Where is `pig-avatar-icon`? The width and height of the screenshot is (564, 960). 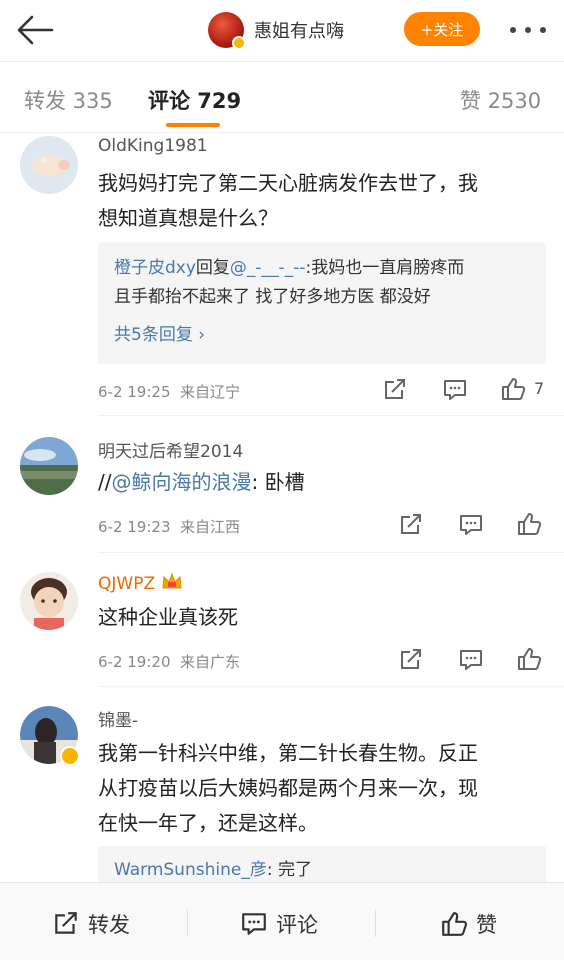 pig-avatar-icon is located at coordinates (49, 165).